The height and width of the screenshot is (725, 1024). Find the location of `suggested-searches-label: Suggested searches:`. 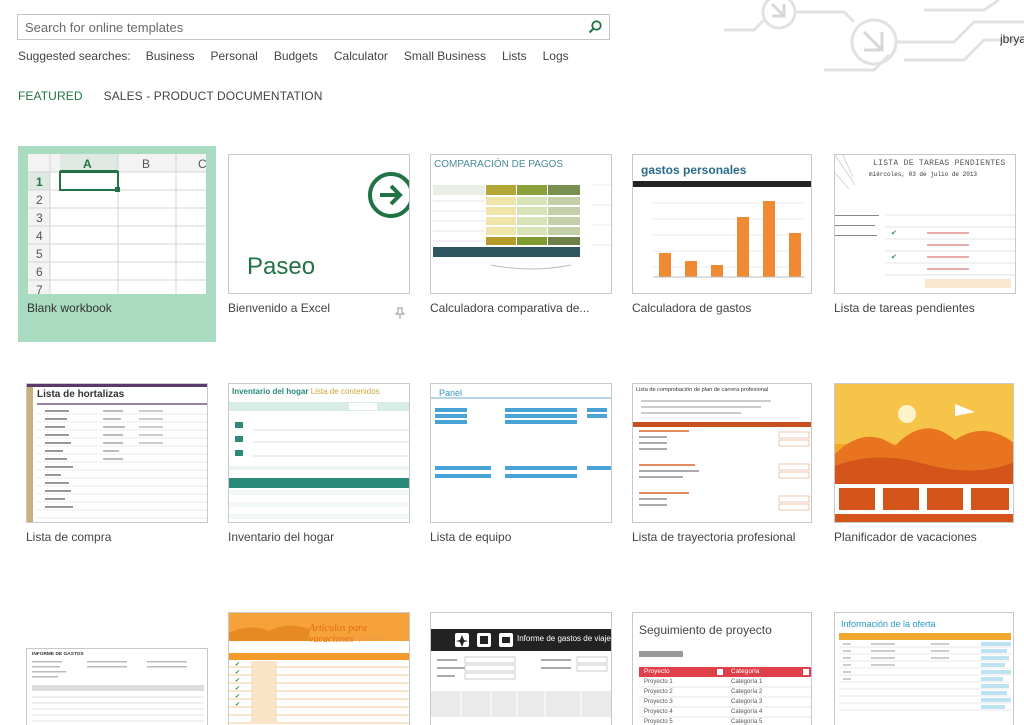

suggested-searches-label: Suggested searches: is located at coordinates (74, 56).